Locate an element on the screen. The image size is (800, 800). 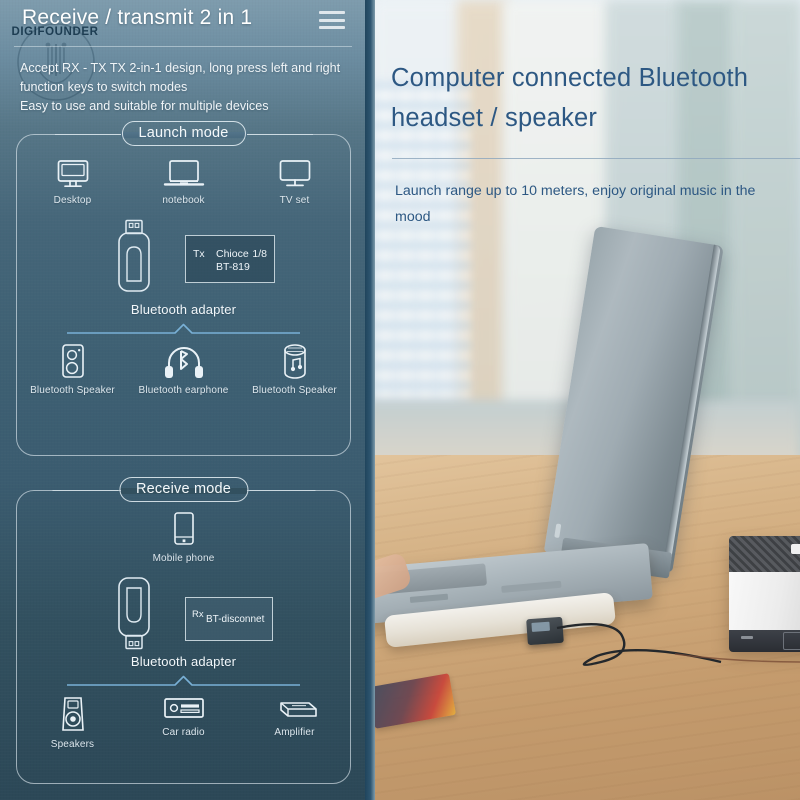
target-label: Car radio is located at coordinates (183, 732).